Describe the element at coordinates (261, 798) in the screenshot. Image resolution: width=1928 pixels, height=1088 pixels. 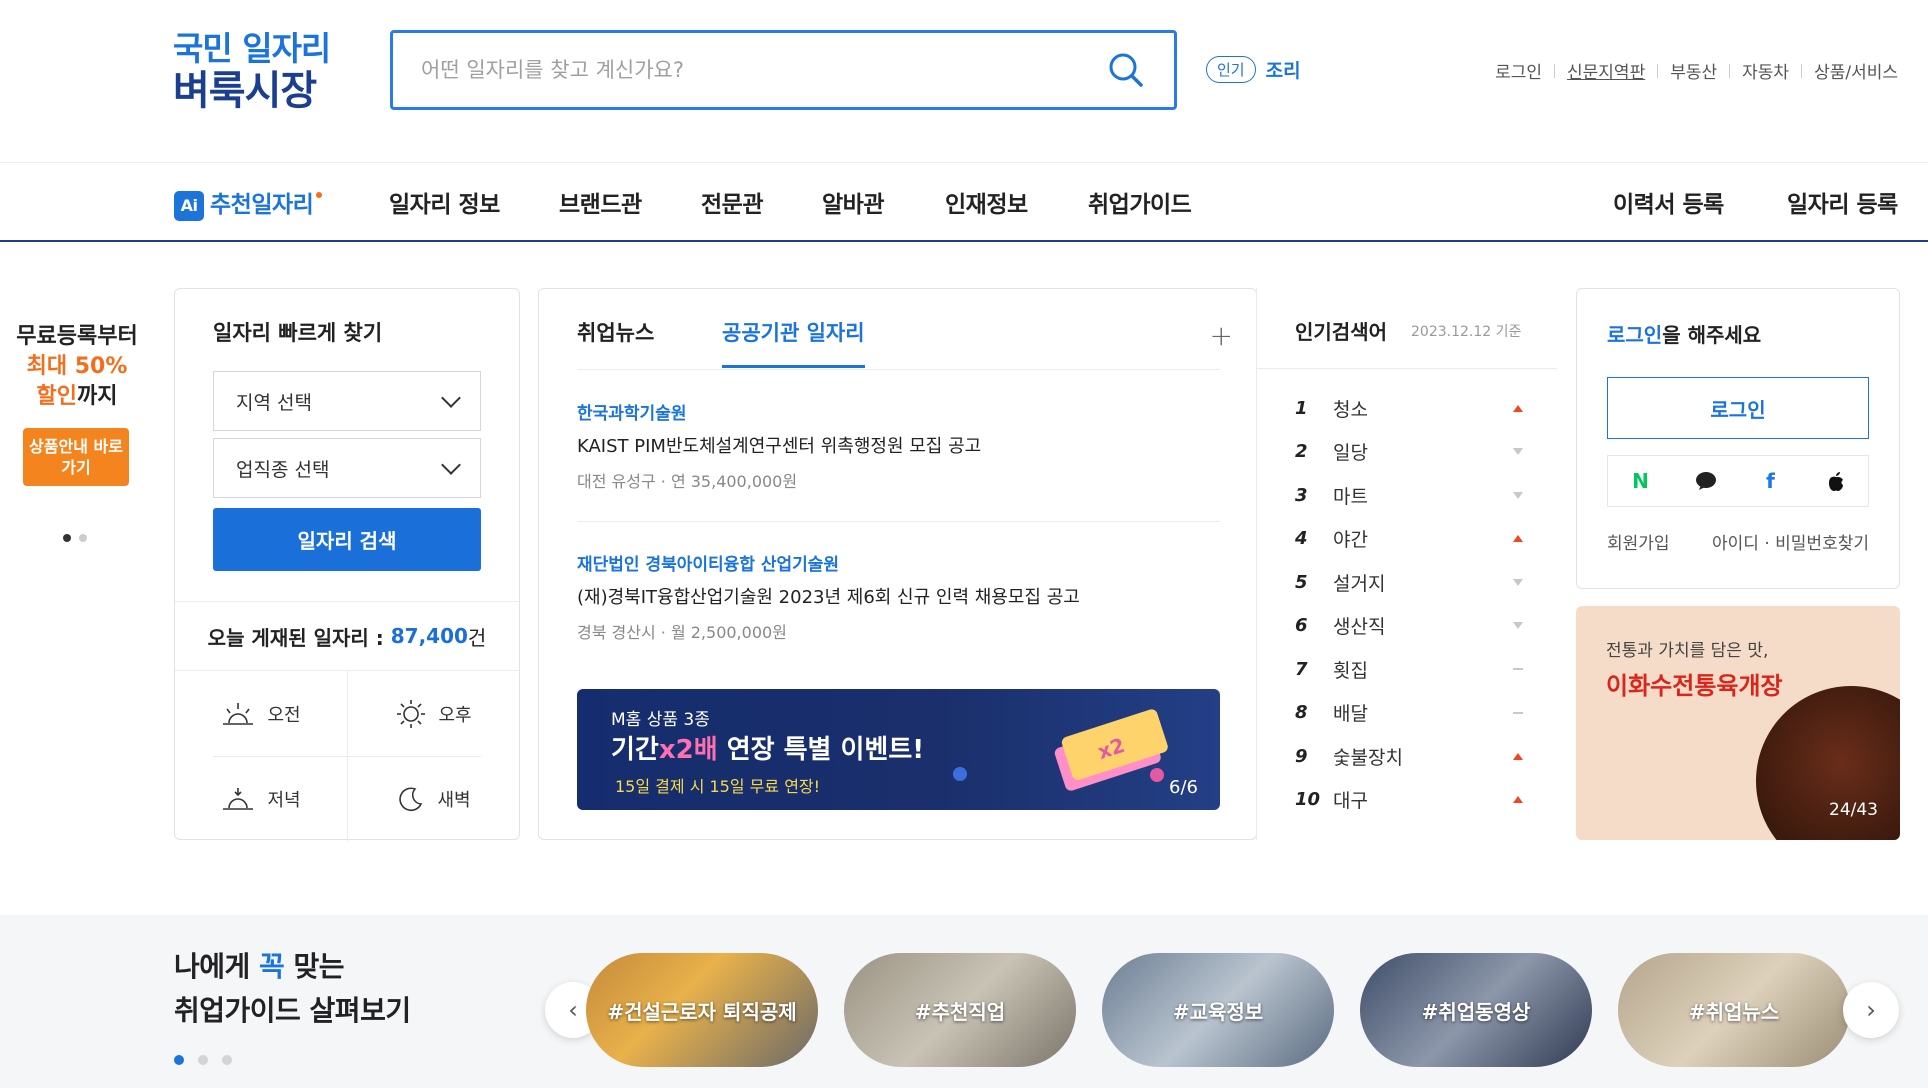
I see `time-evening: 저녁` at that location.